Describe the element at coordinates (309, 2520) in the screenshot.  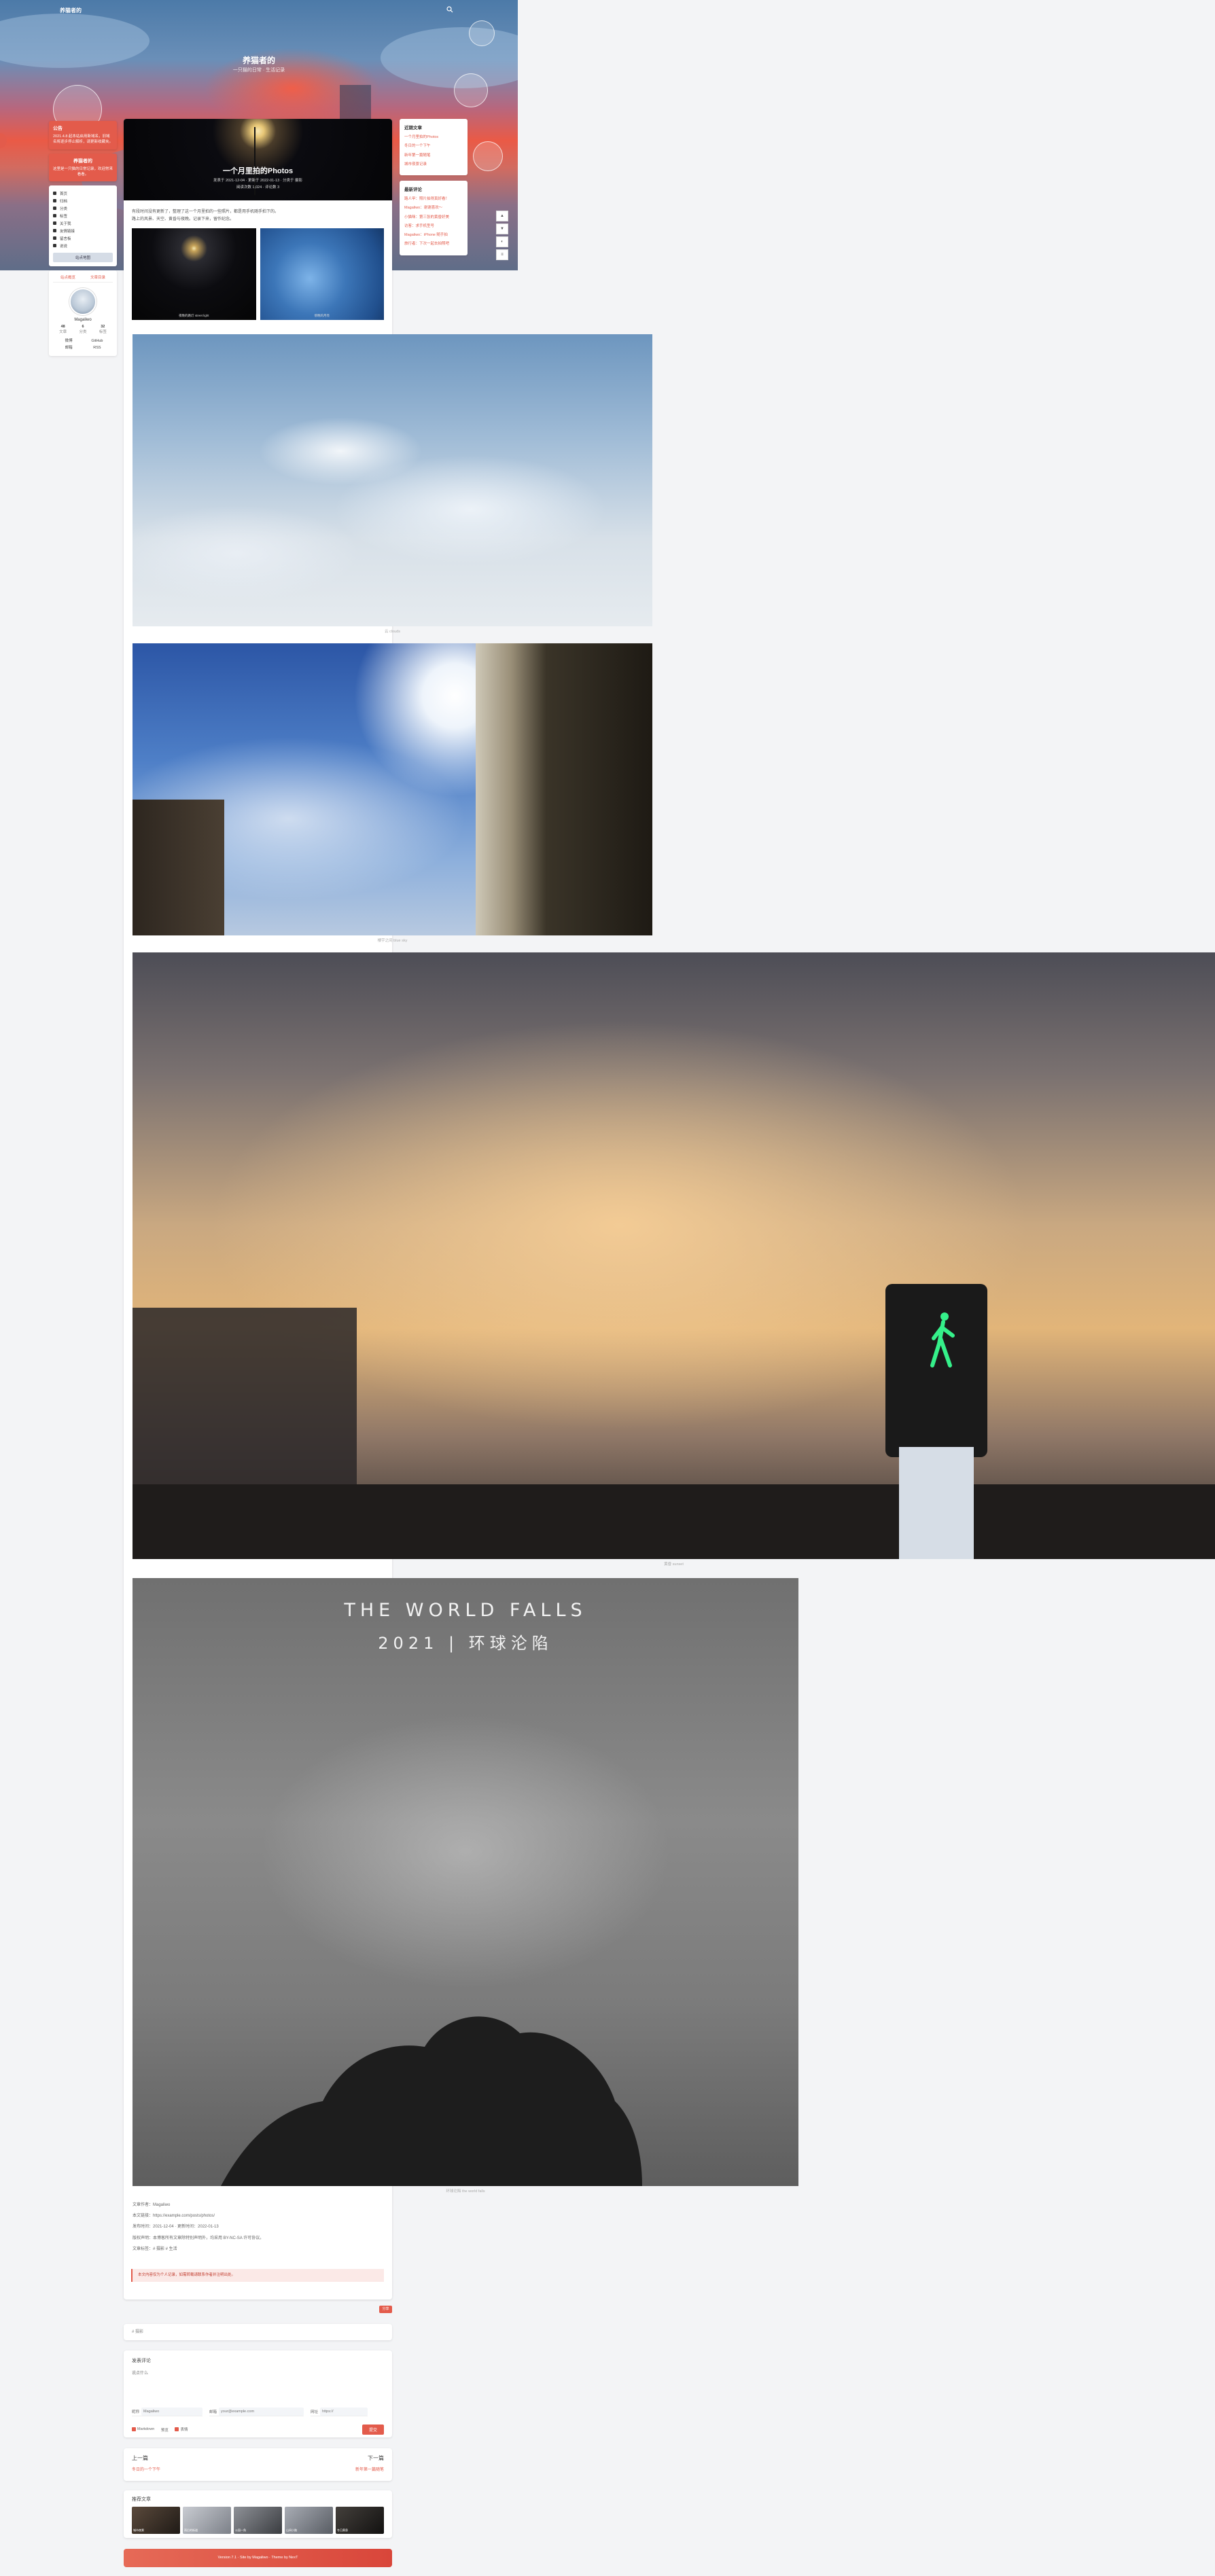
I see `recommended-item: 山间小路` at that location.